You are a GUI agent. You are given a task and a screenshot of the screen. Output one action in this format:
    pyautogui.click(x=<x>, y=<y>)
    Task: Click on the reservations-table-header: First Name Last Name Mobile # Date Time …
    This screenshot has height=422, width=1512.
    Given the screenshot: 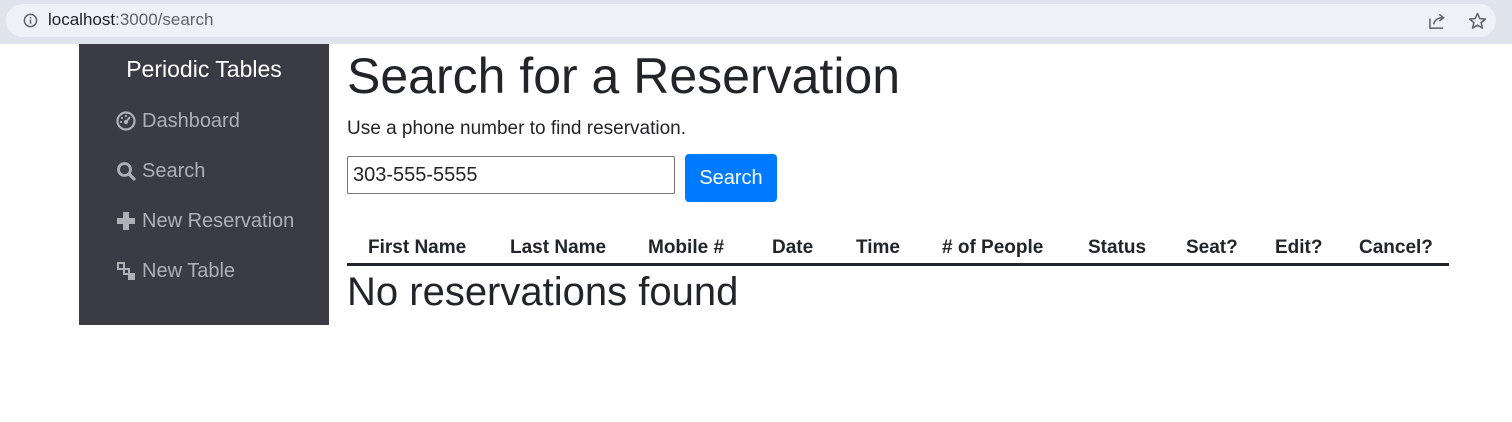 What is the action you would take?
    pyautogui.click(x=898, y=251)
    